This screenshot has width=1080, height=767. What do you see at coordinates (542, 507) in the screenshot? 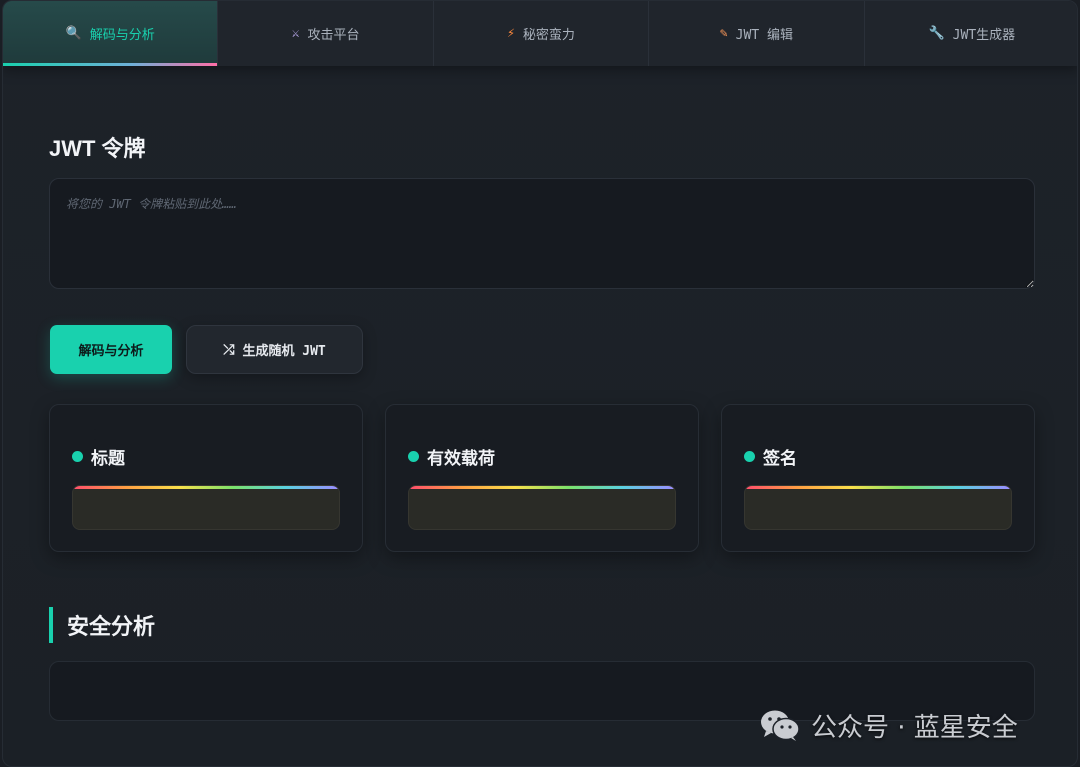
I see `payload-output` at bounding box center [542, 507].